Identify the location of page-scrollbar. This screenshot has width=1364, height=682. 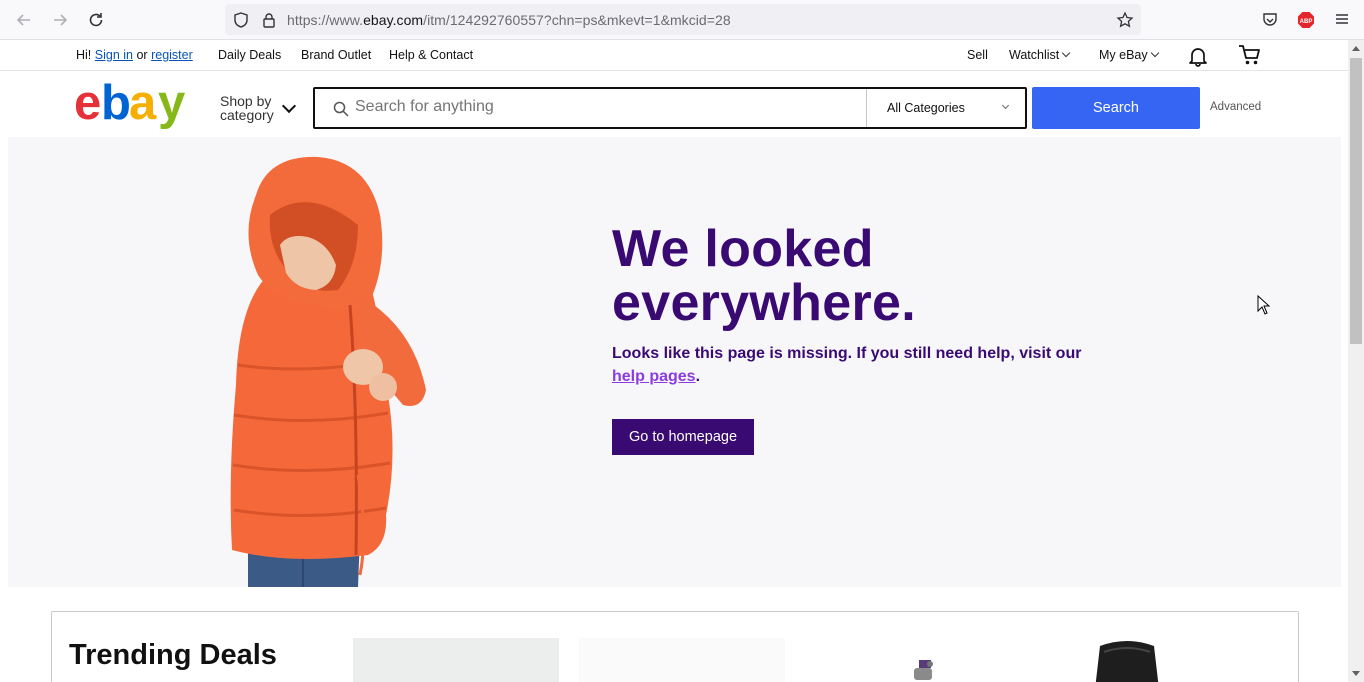
(1356, 361).